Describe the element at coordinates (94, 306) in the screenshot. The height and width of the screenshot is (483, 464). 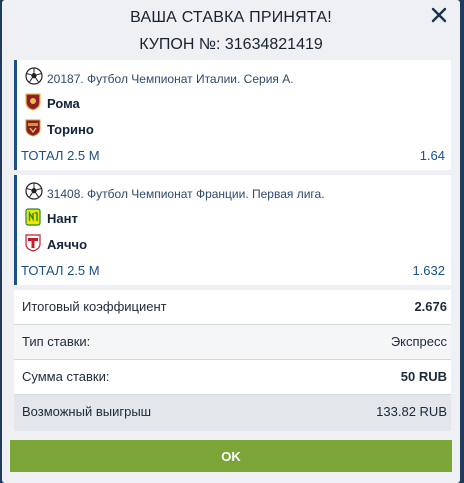
I see `total-coefficient-label: Итоговый коэффициент` at that location.